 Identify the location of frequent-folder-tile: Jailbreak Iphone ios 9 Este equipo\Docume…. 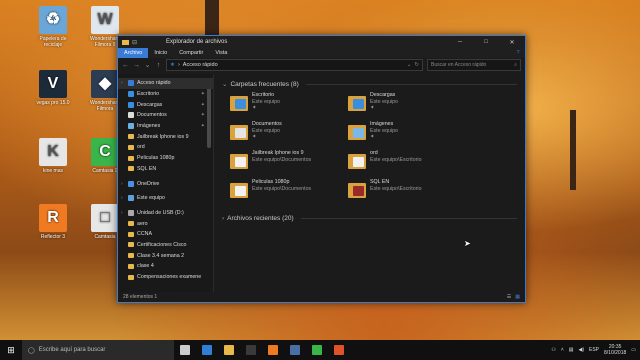
(289, 164).